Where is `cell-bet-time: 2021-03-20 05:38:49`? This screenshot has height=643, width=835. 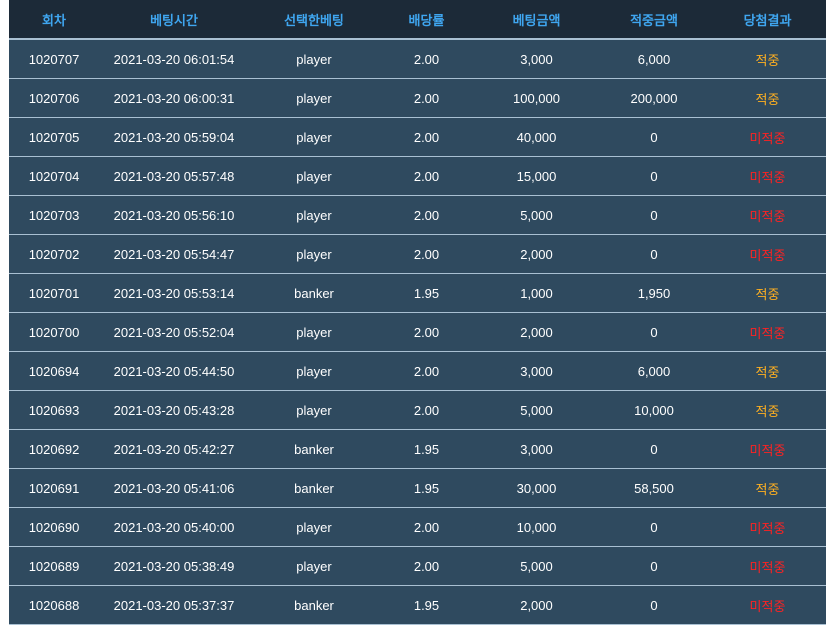 cell-bet-time: 2021-03-20 05:38:49 is located at coordinates (174, 566).